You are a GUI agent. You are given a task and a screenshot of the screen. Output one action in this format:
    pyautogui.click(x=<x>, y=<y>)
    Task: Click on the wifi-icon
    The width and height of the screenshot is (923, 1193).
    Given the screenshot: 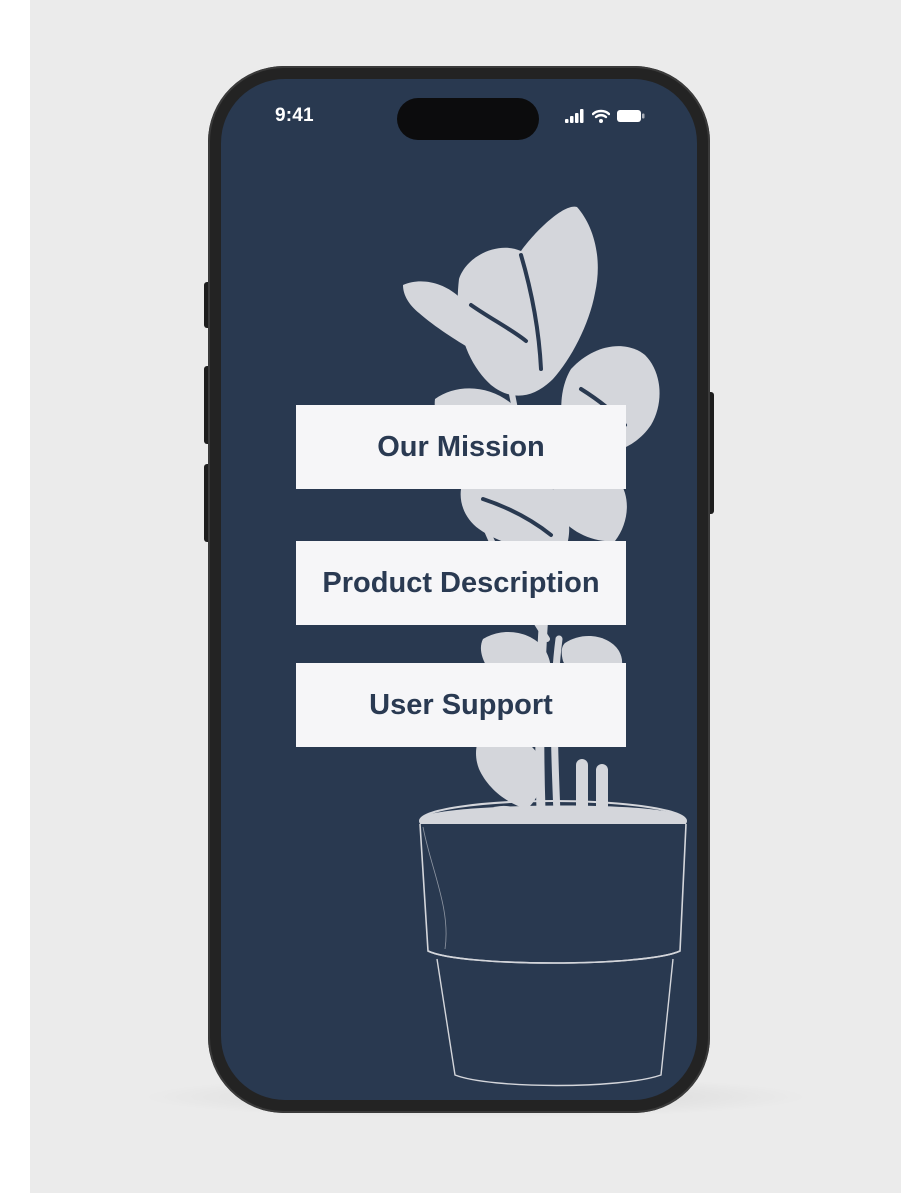 What is the action you would take?
    pyautogui.click(x=601, y=116)
    